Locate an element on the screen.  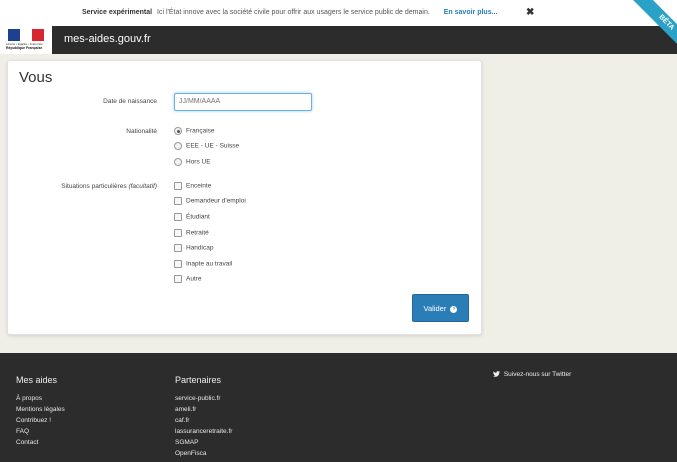
situation-handicap: Handicap is located at coordinates (193, 248).